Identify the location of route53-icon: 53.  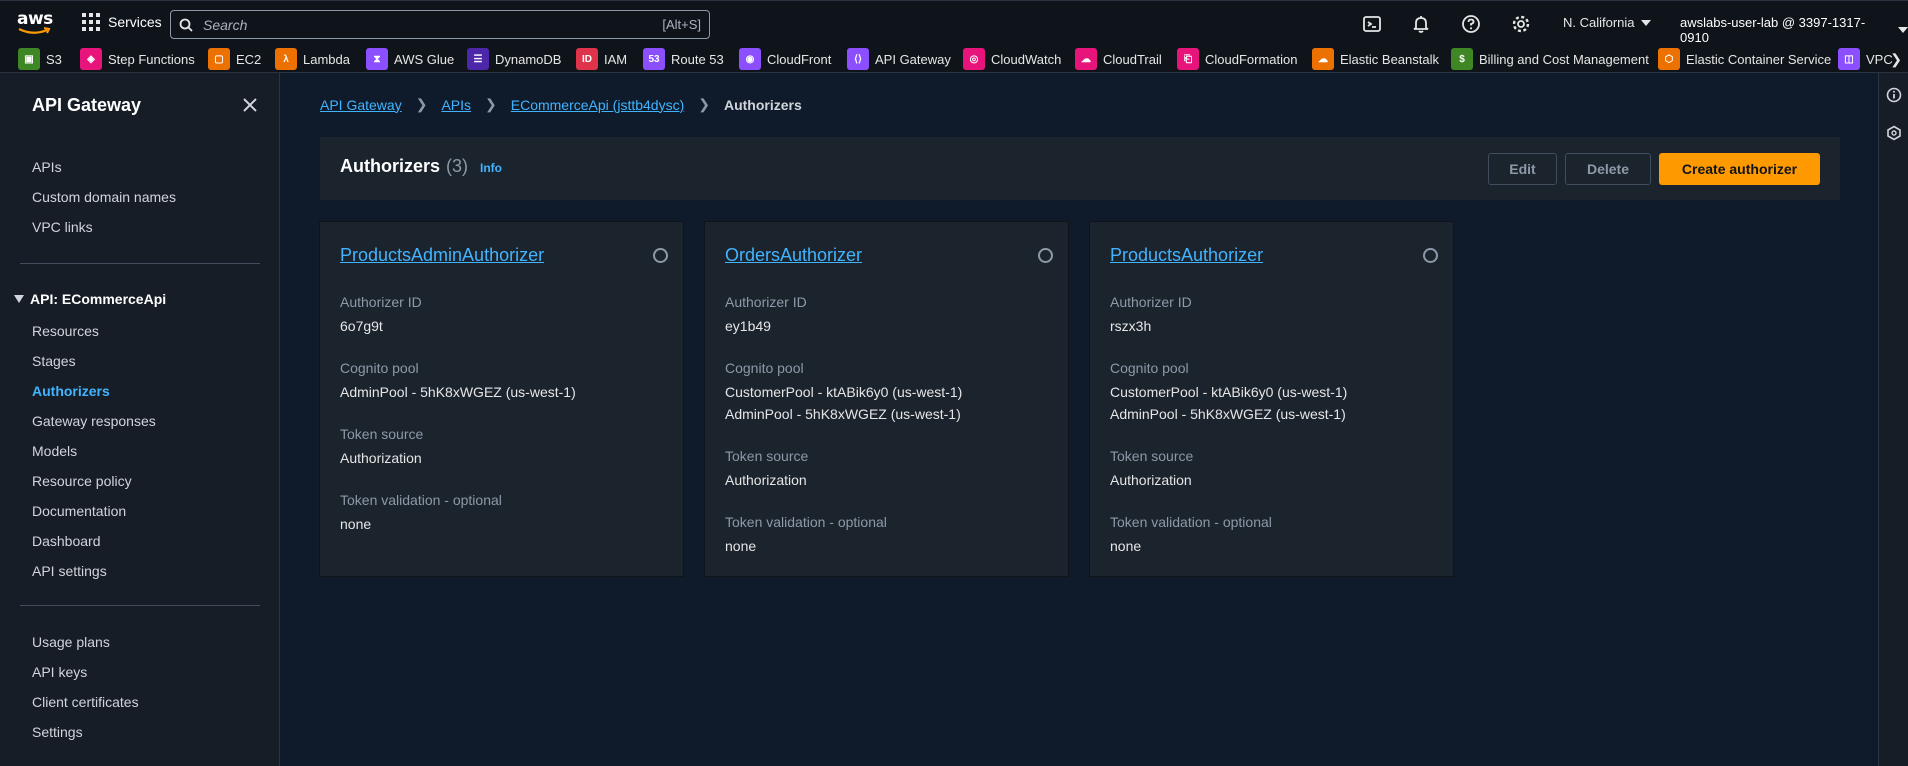
(654, 59).